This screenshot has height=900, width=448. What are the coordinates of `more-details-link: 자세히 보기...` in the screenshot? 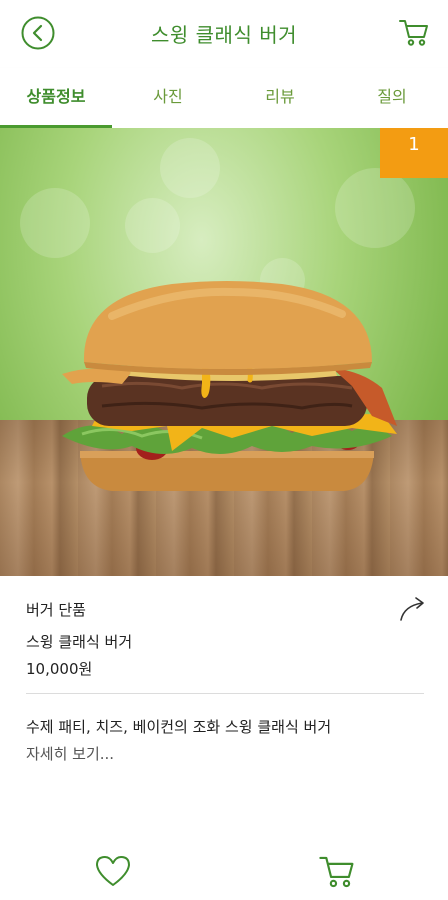 It's located at (70, 753).